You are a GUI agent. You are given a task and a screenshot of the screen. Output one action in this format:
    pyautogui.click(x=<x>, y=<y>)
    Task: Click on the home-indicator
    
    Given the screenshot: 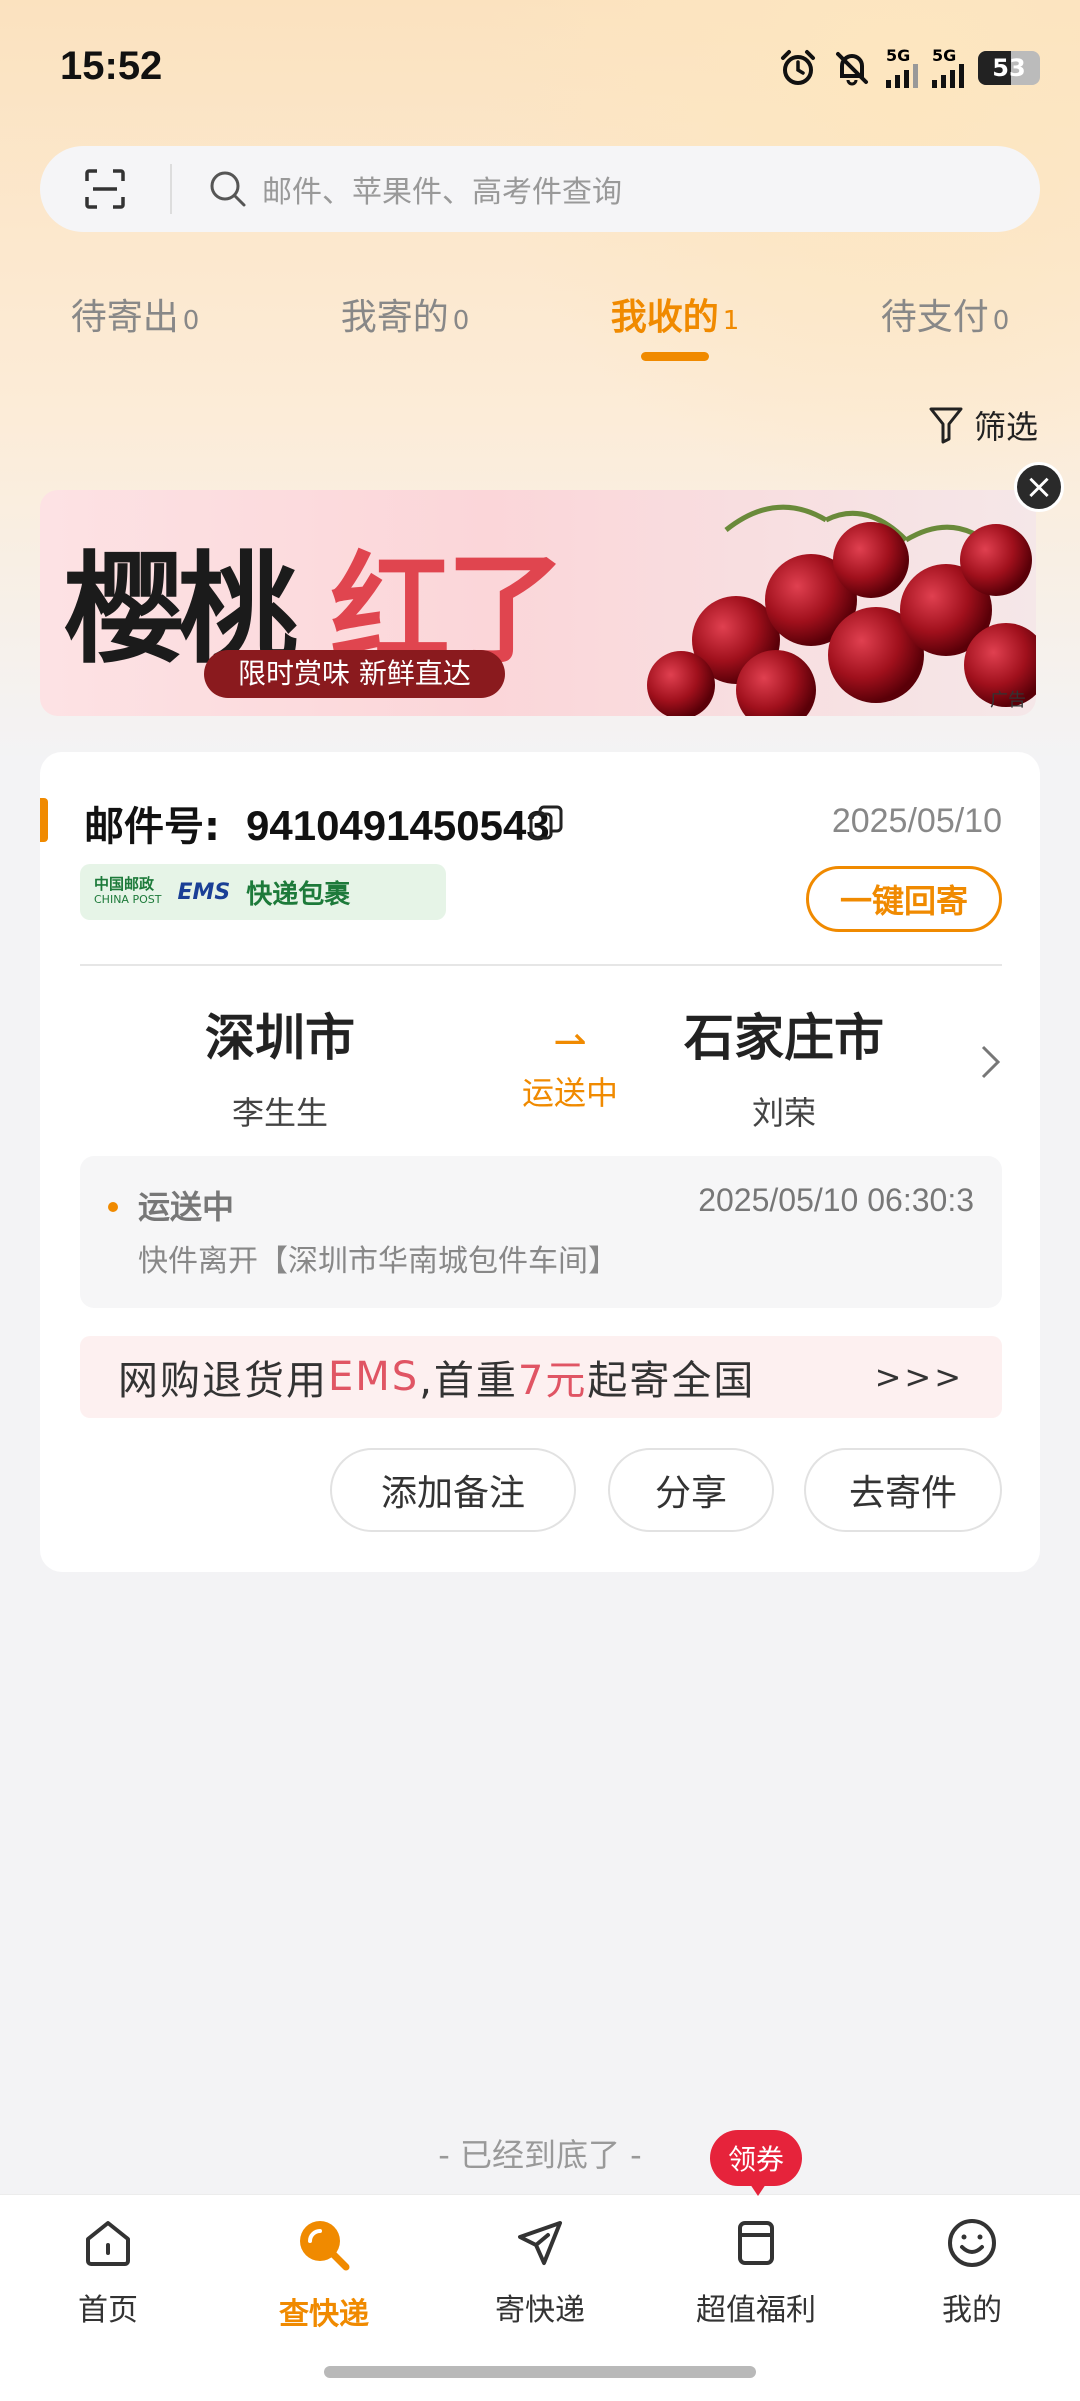 What is the action you would take?
    pyautogui.click(x=540, y=2372)
    